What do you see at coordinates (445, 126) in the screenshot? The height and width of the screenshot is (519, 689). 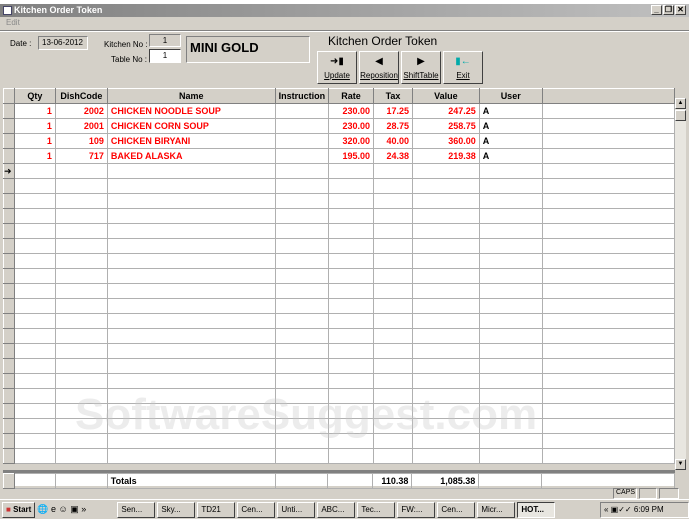 I see `cell-value: 258.75` at bounding box center [445, 126].